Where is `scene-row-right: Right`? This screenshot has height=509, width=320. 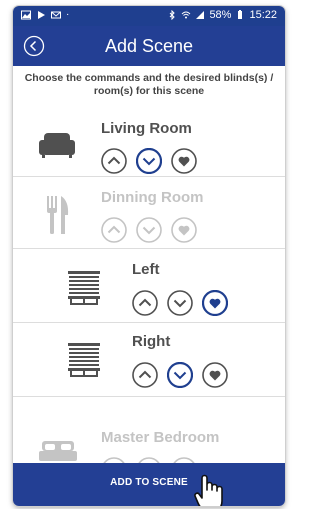 scene-row-right: Right is located at coordinates (149, 359).